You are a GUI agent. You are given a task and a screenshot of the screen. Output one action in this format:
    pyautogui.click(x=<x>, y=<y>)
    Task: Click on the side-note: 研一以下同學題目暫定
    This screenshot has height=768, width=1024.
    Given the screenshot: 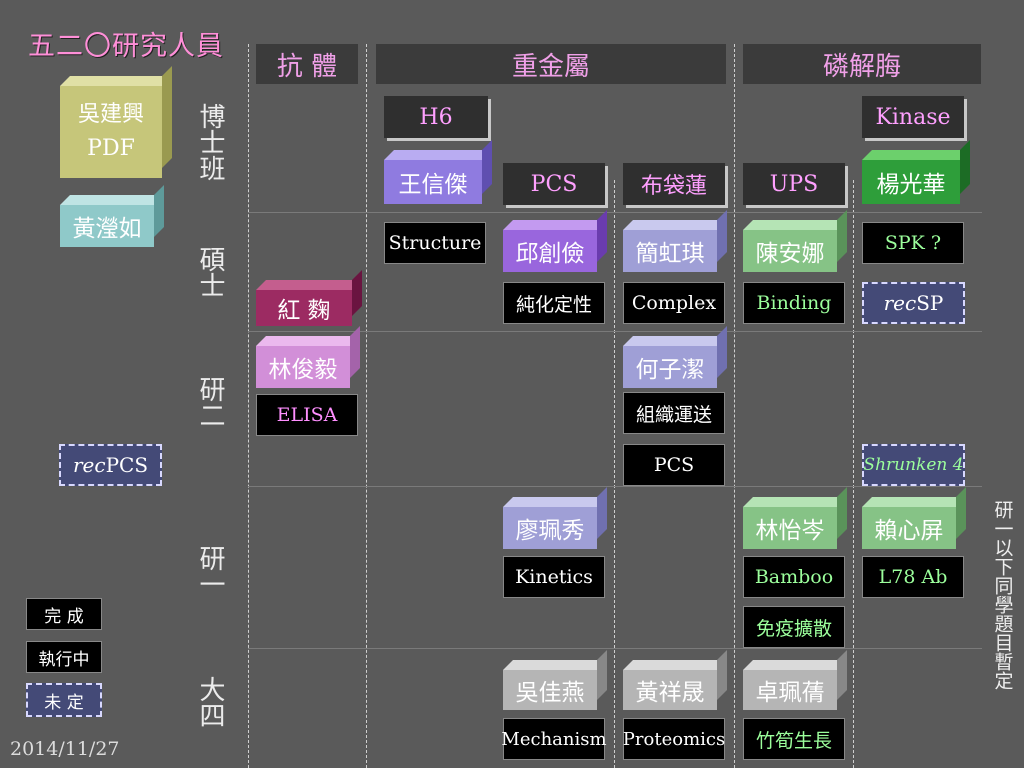 What is the action you would take?
    pyautogui.click(x=1002, y=595)
    